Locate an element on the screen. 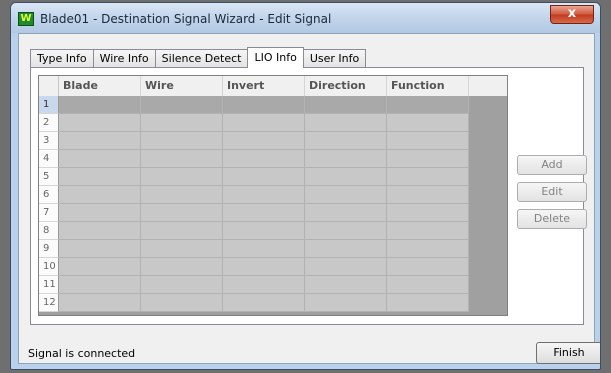  row-header: 11 is located at coordinates (49, 285).